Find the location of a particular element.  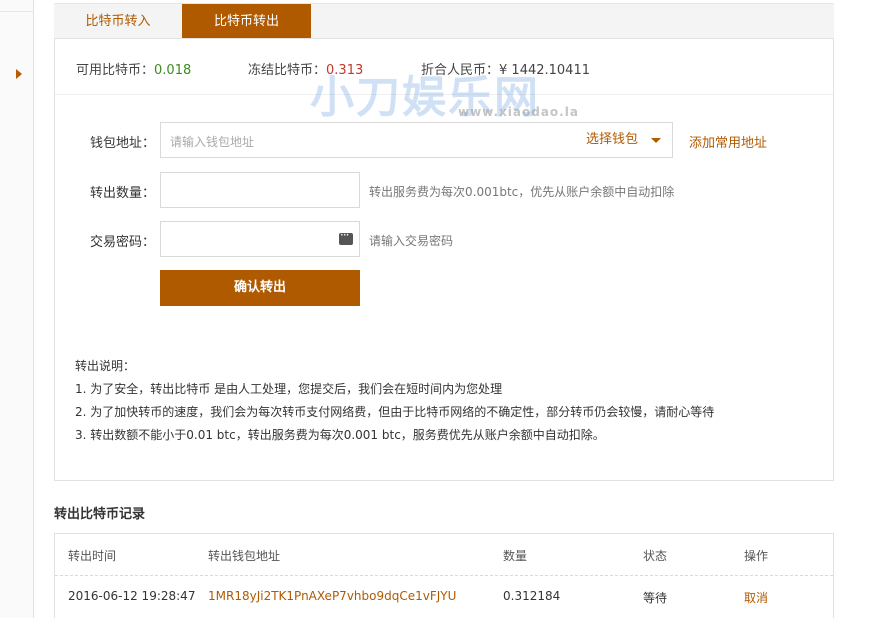

tab-btc-withdraw: 比特币转出 is located at coordinates (246, 21).